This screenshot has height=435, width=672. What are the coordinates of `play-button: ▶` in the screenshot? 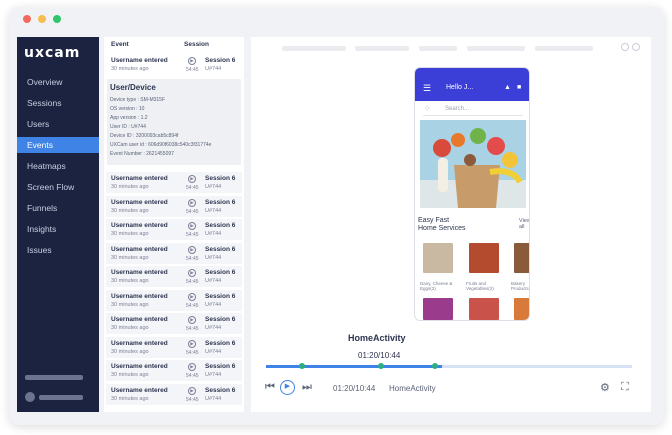 It's located at (287, 387).